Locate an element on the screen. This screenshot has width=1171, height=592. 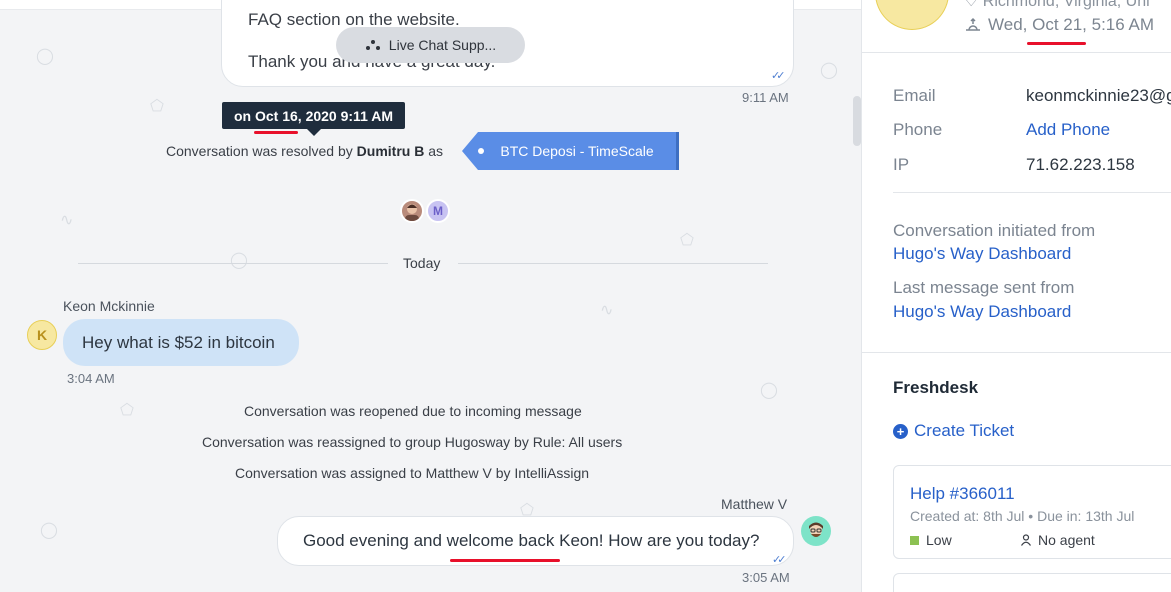
message-time: 3:04 AM is located at coordinates (91, 378).